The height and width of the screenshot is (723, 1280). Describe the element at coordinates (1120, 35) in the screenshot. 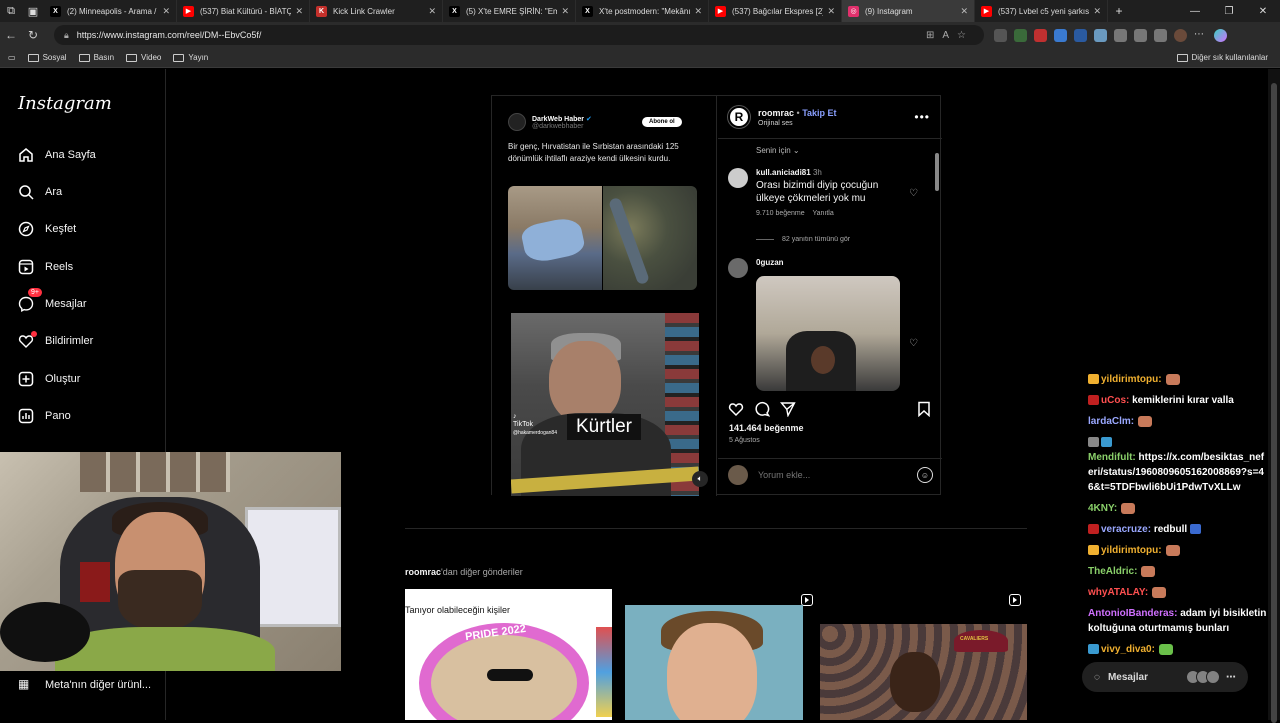

I see `extensions-puzzle-icon` at that location.